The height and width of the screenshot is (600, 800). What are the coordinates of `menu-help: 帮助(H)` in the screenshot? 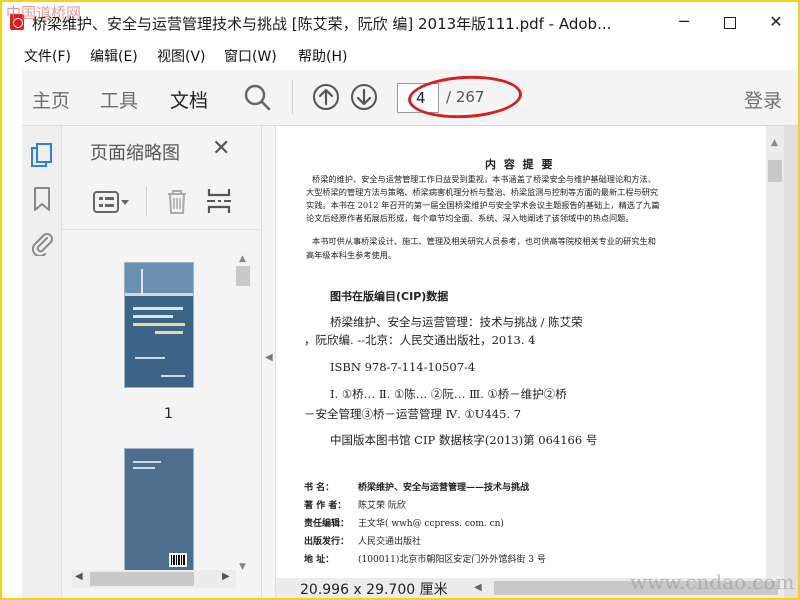 It's located at (322, 56).